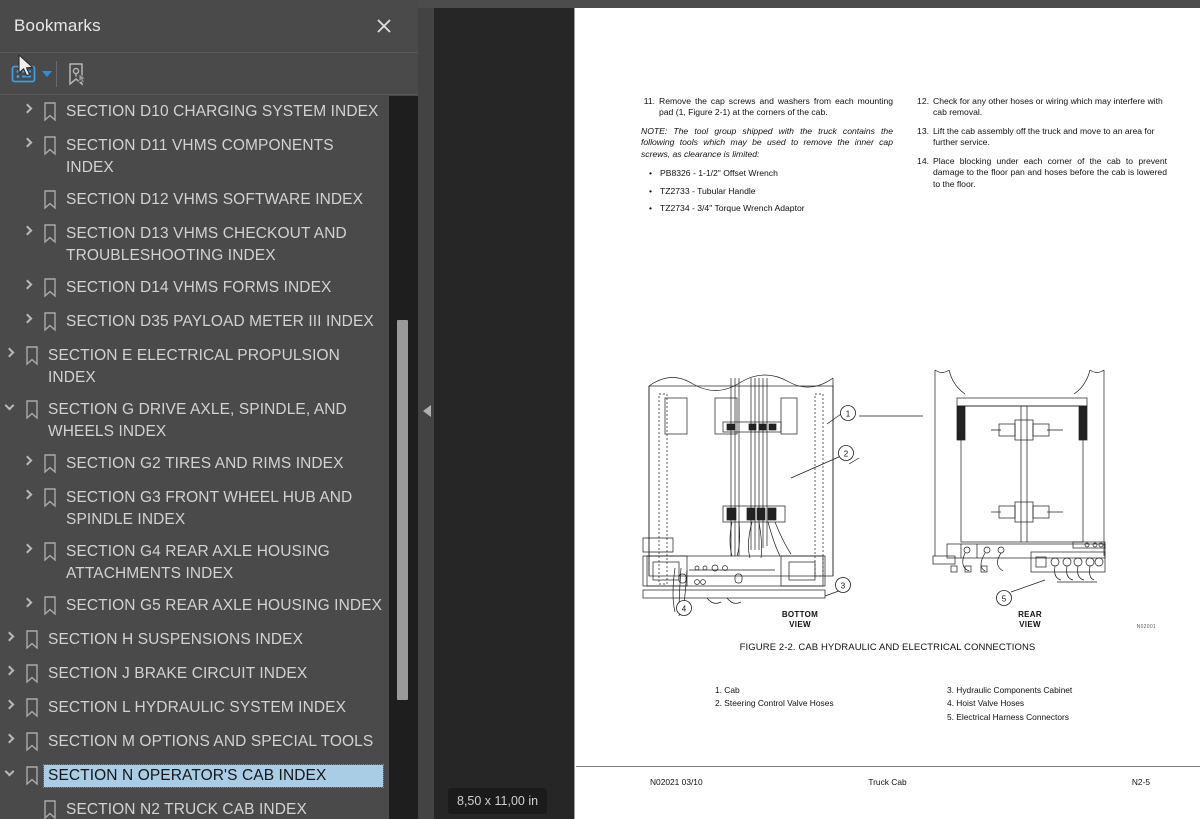 This screenshot has height=819, width=1200. What do you see at coordinates (888, 766) in the screenshot?
I see `footer-divider` at bounding box center [888, 766].